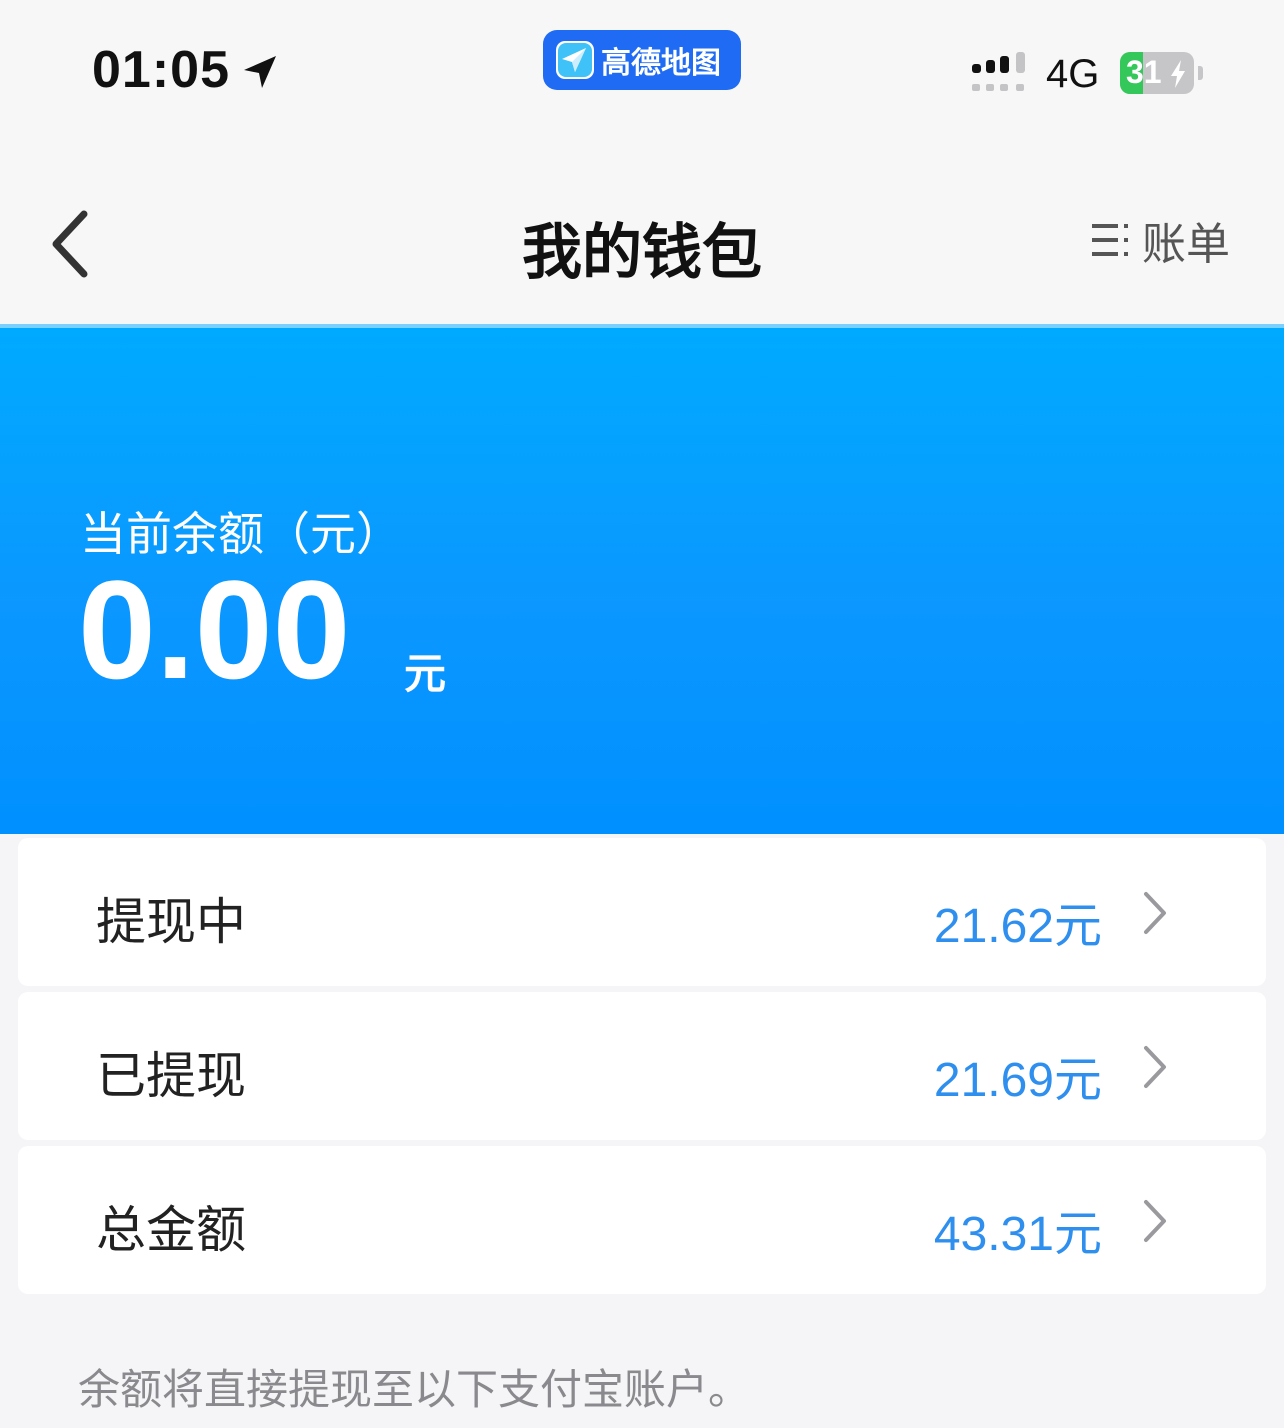 This screenshot has height=1428, width=1284. What do you see at coordinates (661, 63) in the screenshot?
I see `app-pill-label: 高德地图` at bounding box center [661, 63].